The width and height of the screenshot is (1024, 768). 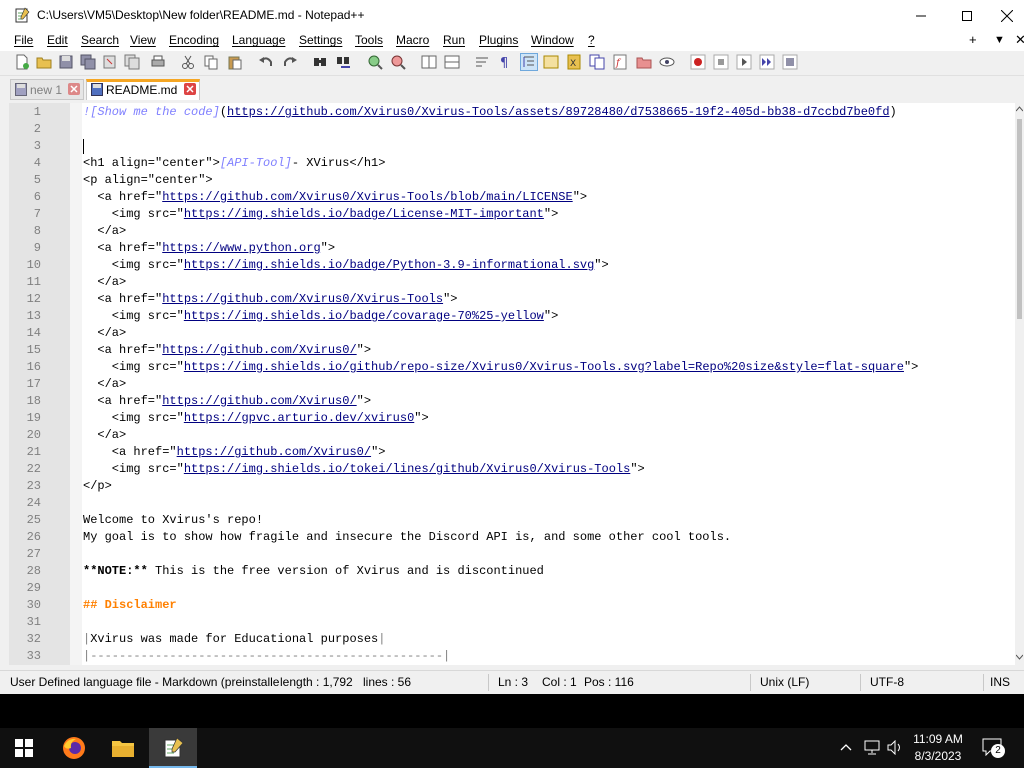 I want to click on redo-icon, so click(x=290, y=62).